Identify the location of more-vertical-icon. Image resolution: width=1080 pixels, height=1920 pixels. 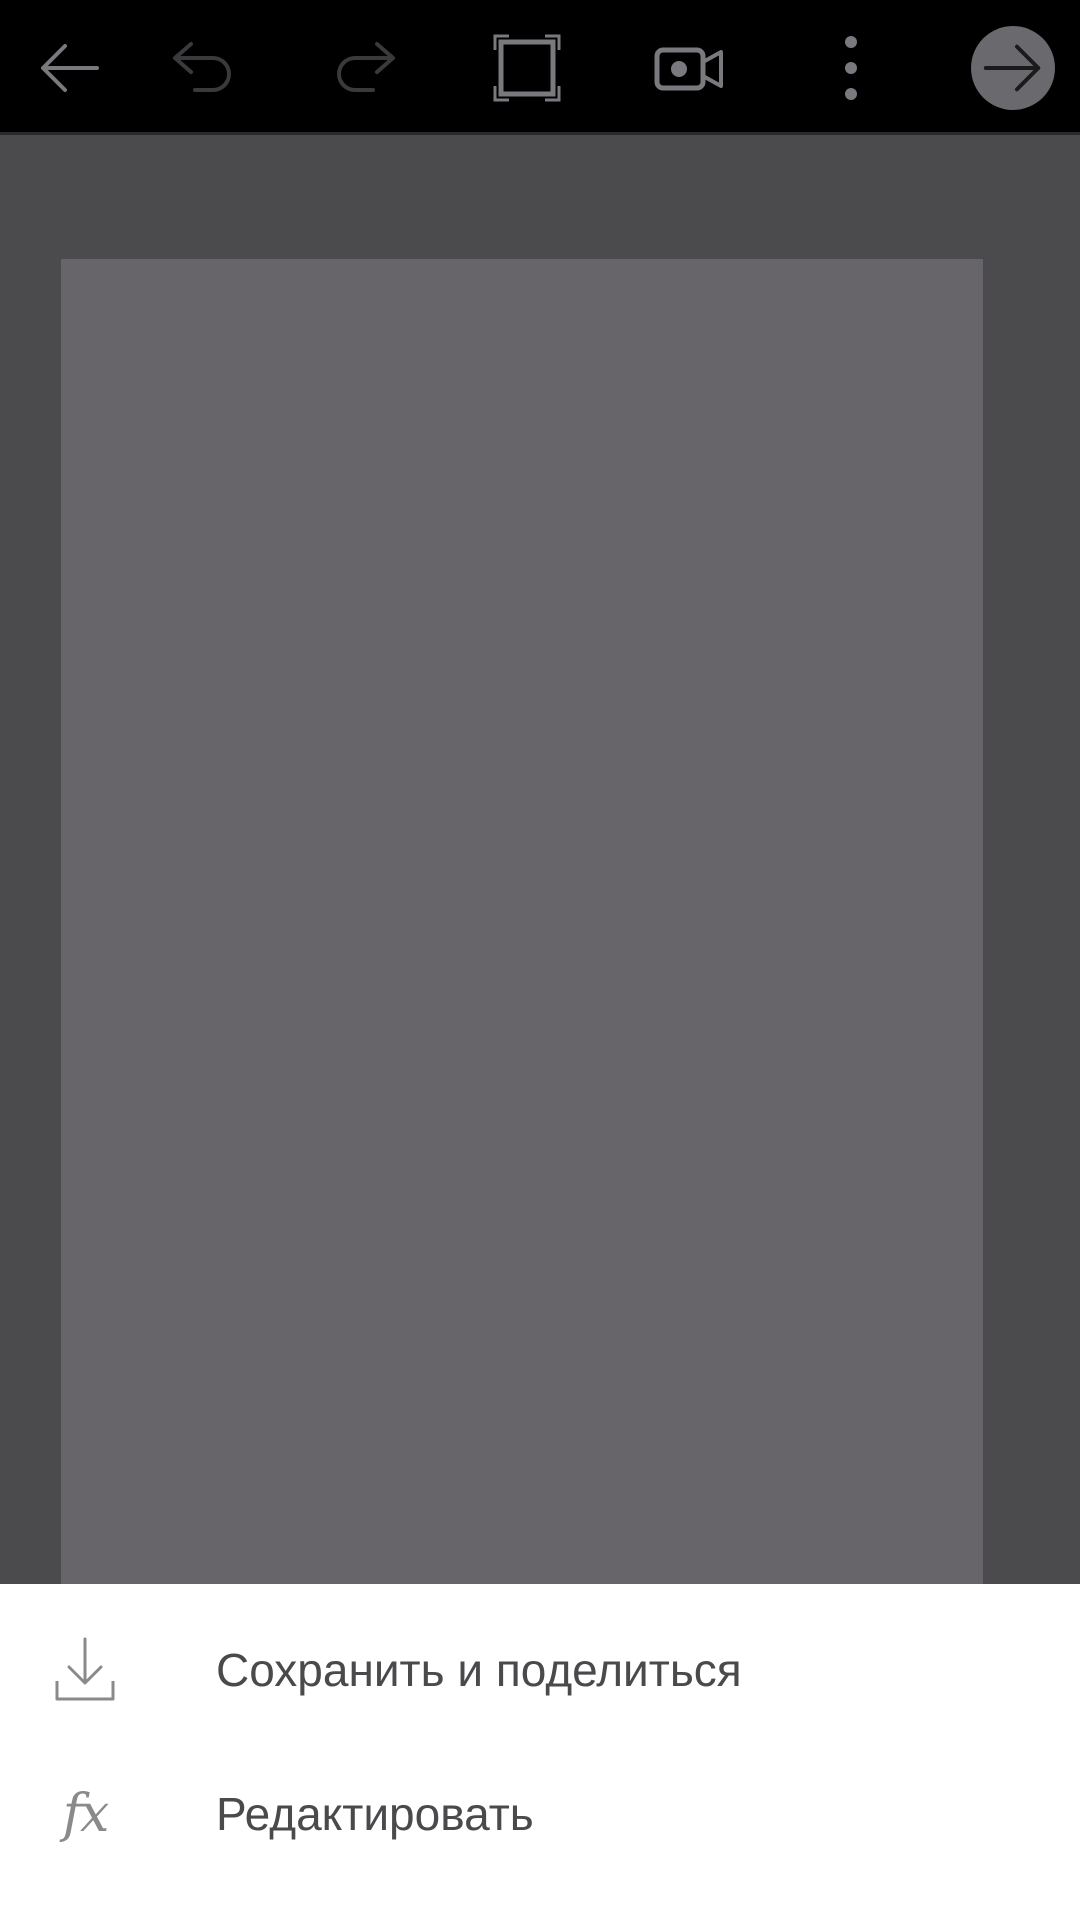
(851, 68).